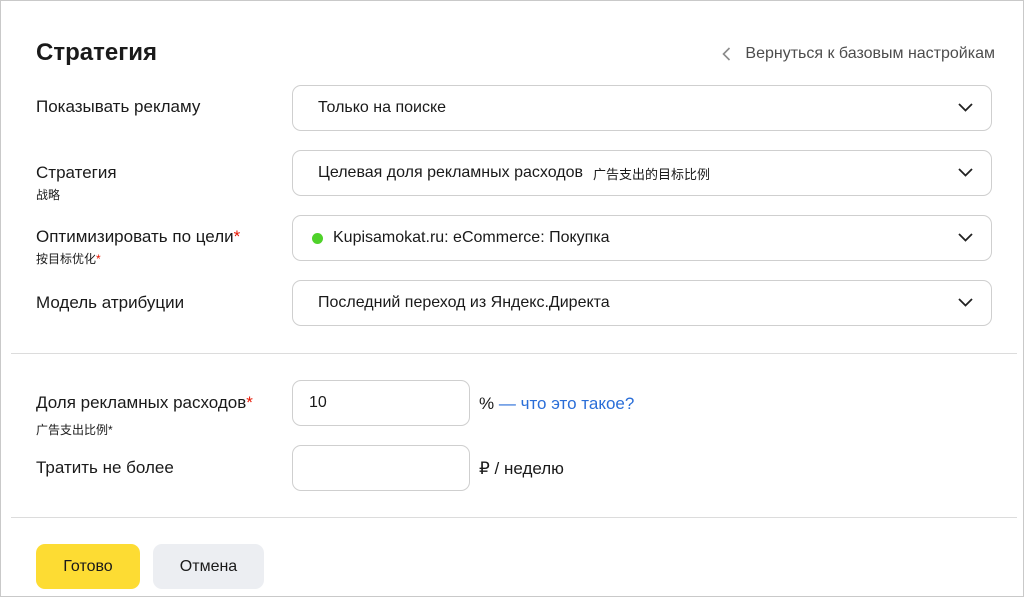  I want to click on ad-spend-share-unit: % — что это такое?, so click(557, 403).